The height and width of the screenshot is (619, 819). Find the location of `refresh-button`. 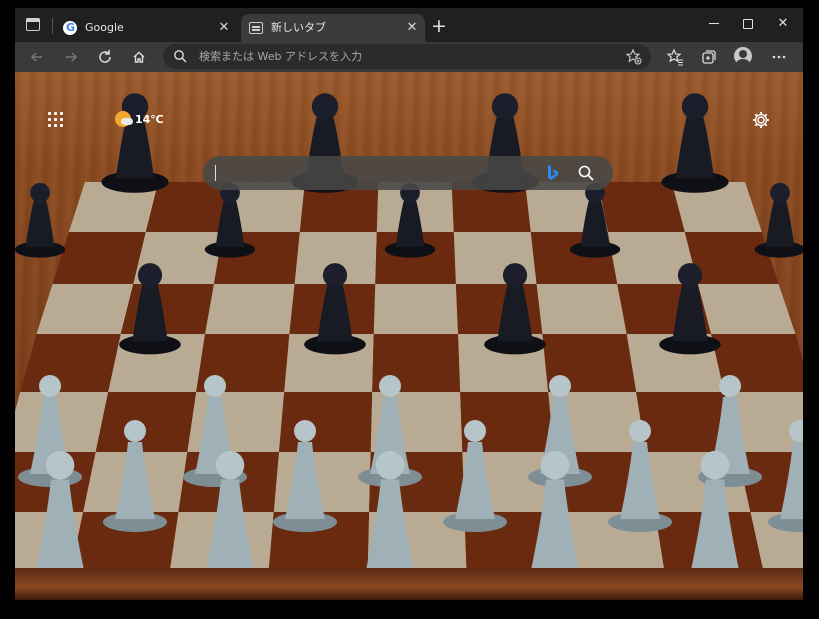

refresh-button is located at coordinates (105, 57).